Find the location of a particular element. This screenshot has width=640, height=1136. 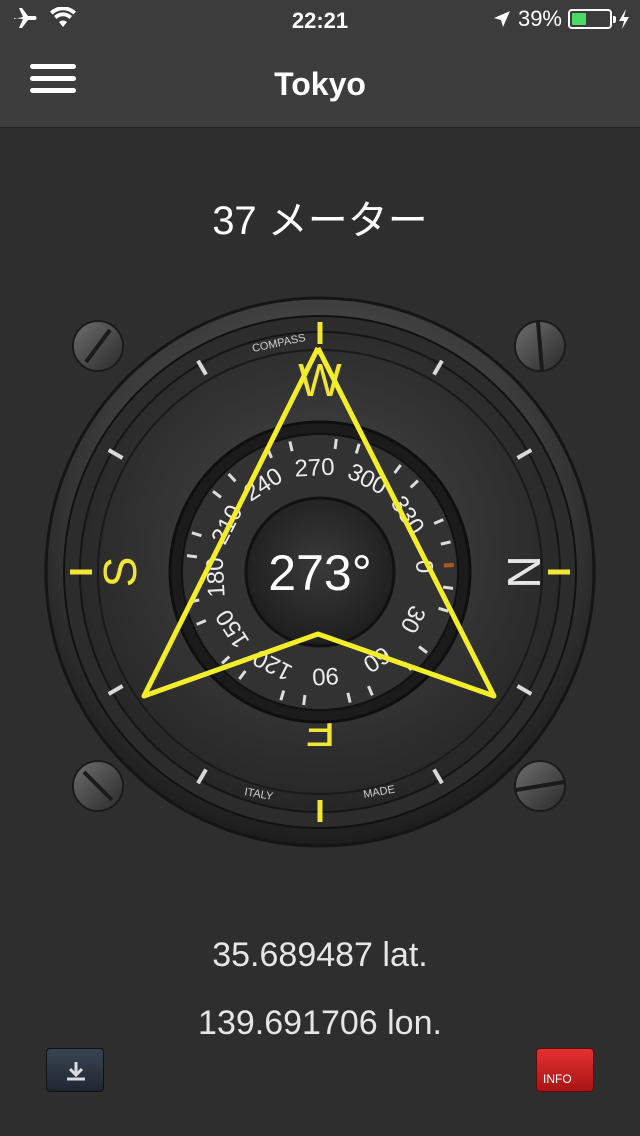

screw-bottom-right is located at coordinates (540, 786).